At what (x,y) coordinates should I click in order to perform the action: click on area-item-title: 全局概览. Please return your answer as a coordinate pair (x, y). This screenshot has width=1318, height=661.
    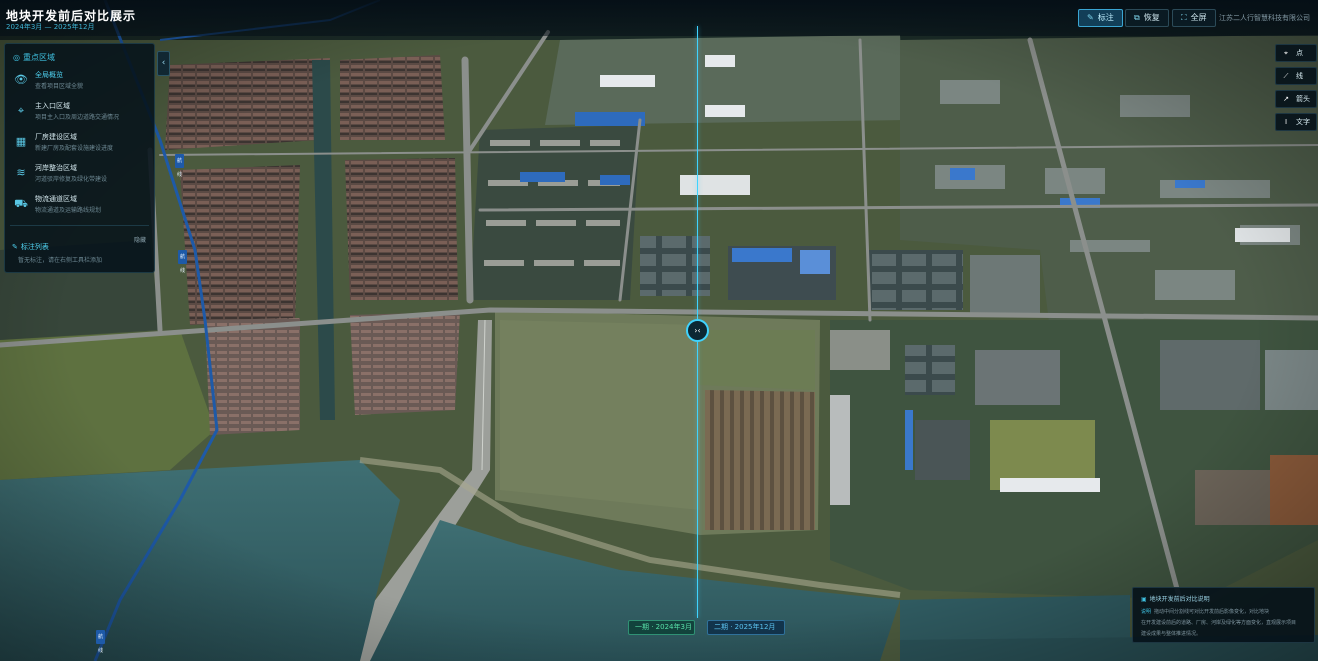
    Looking at the image, I should click on (49, 75).